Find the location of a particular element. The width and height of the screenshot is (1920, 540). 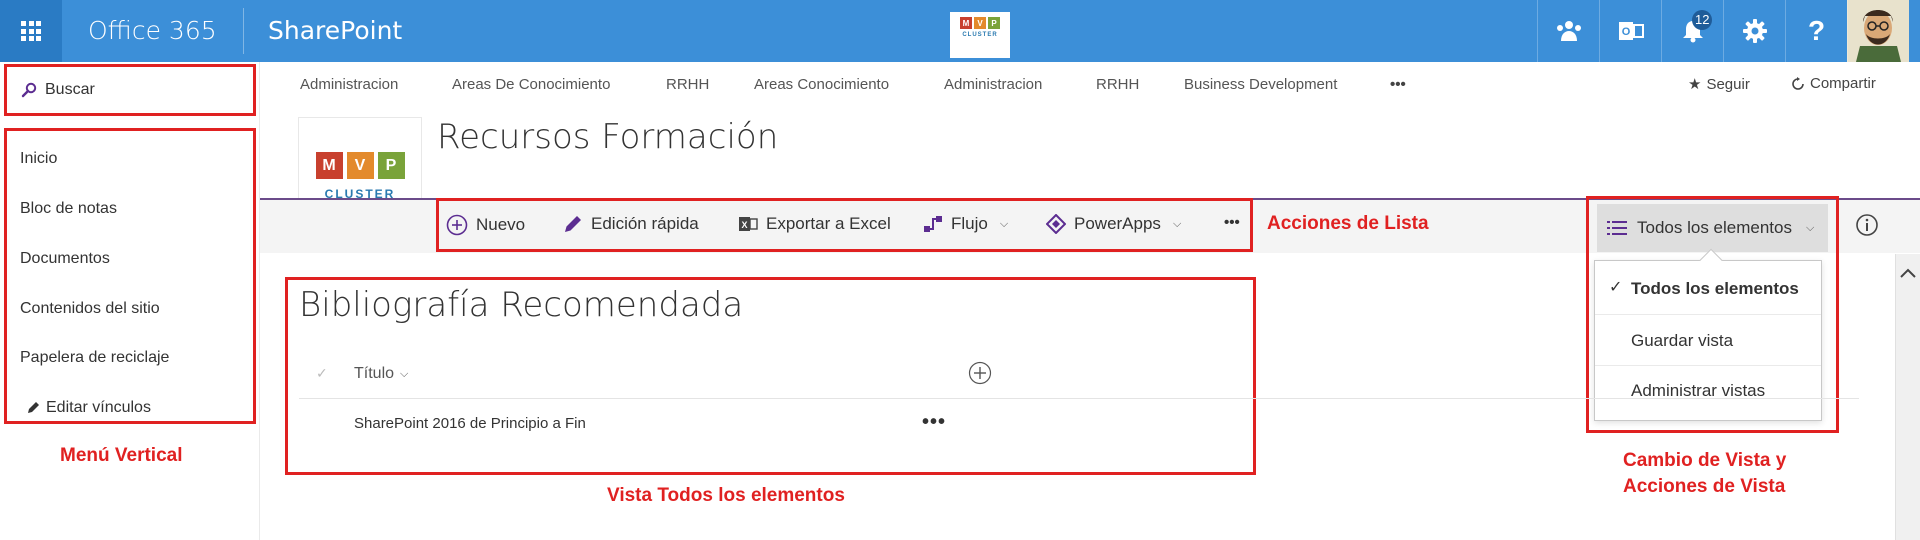

avatar-image is located at coordinates (1878, 31).